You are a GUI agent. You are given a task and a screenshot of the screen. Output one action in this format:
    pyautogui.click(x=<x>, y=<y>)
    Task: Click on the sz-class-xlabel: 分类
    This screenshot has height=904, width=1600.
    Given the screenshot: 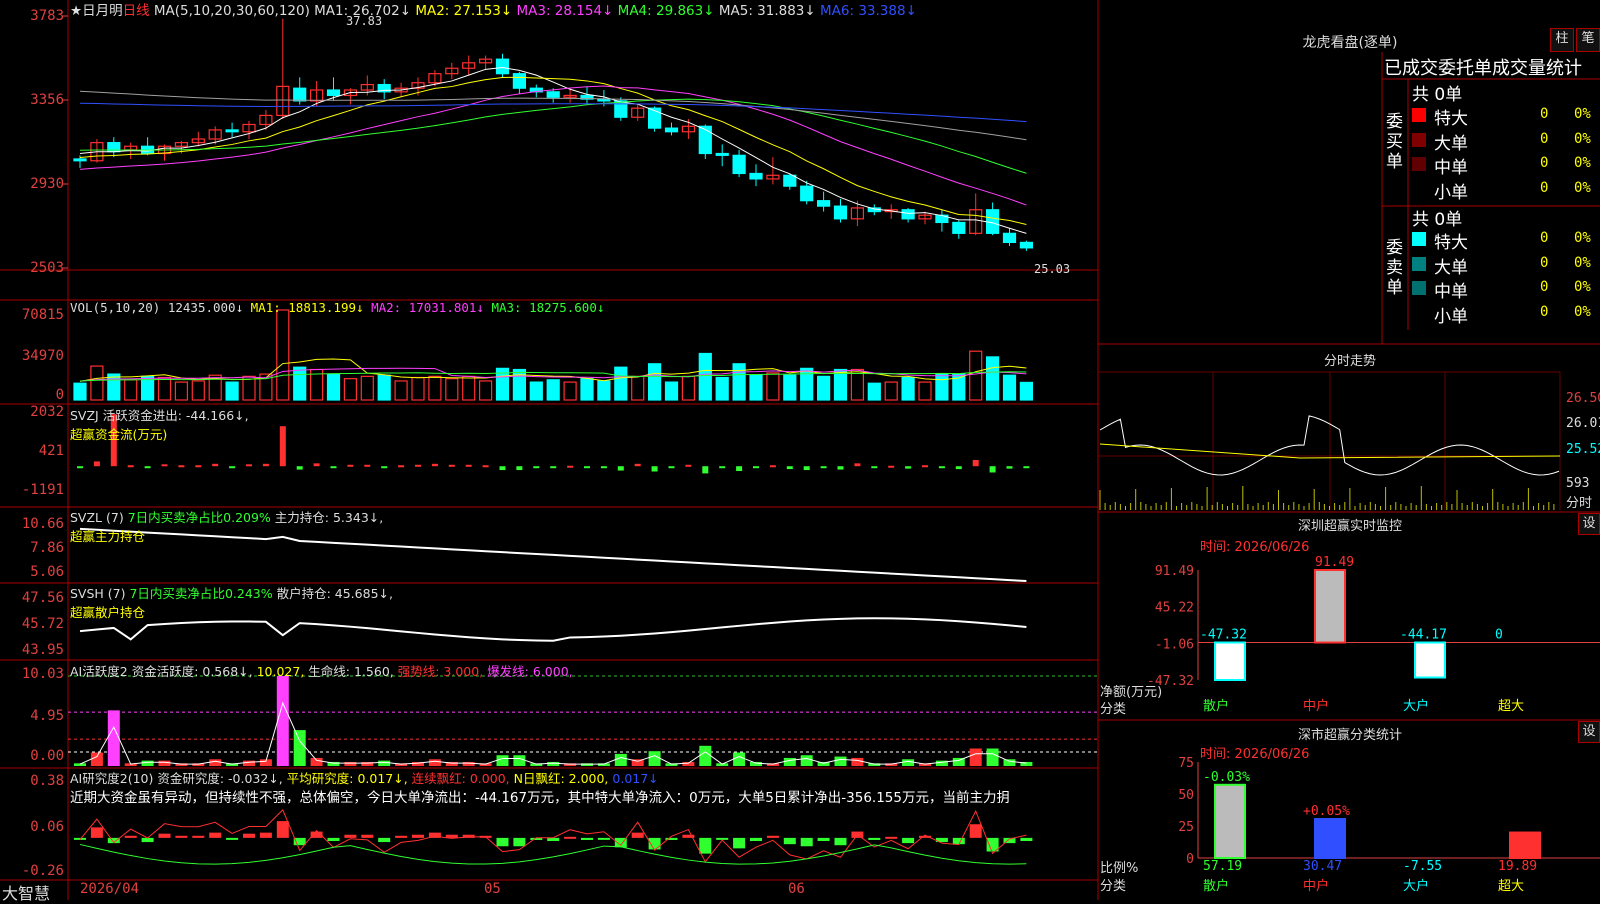 What is the action you would take?
    pyautogui.click(x=1113, y=886)
    